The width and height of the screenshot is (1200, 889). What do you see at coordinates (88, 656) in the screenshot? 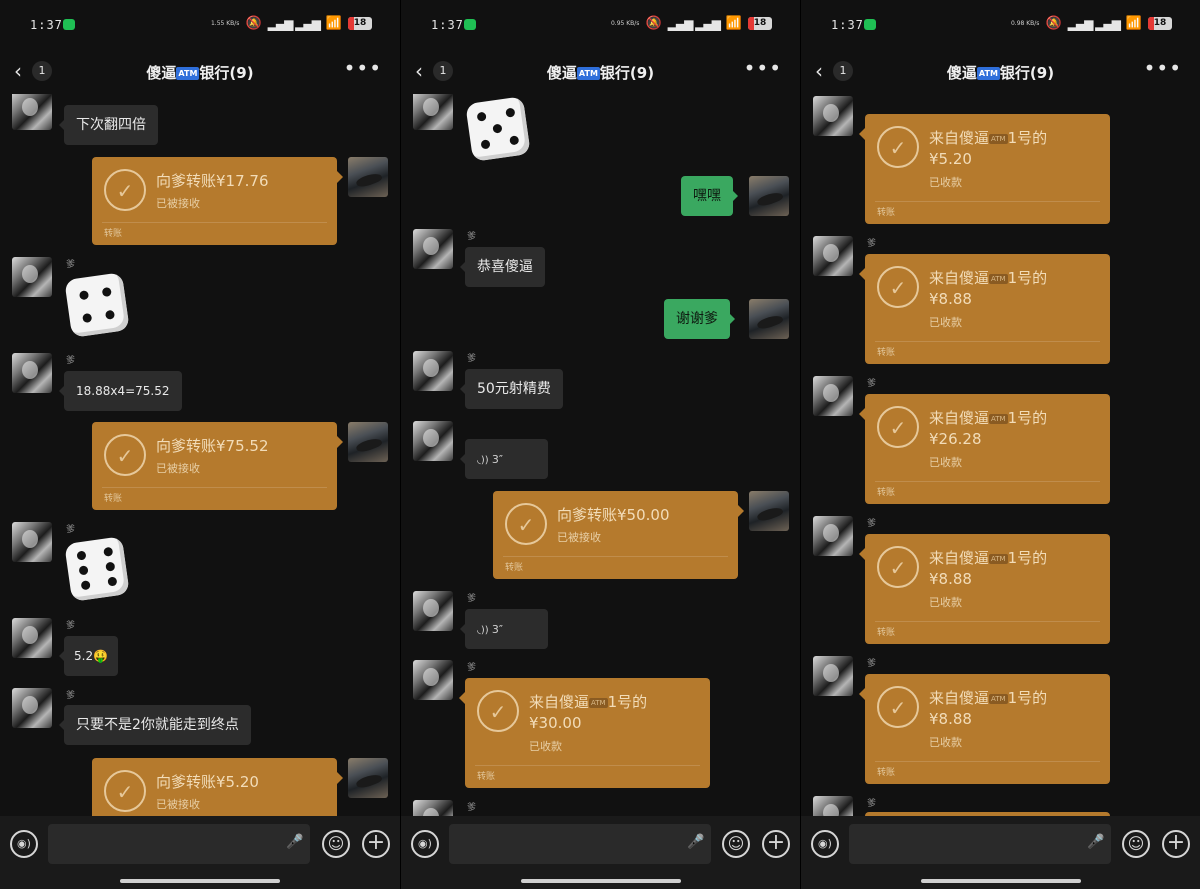
I see `message-bubble: 5.2🤑` at bounding box center [88, 656].